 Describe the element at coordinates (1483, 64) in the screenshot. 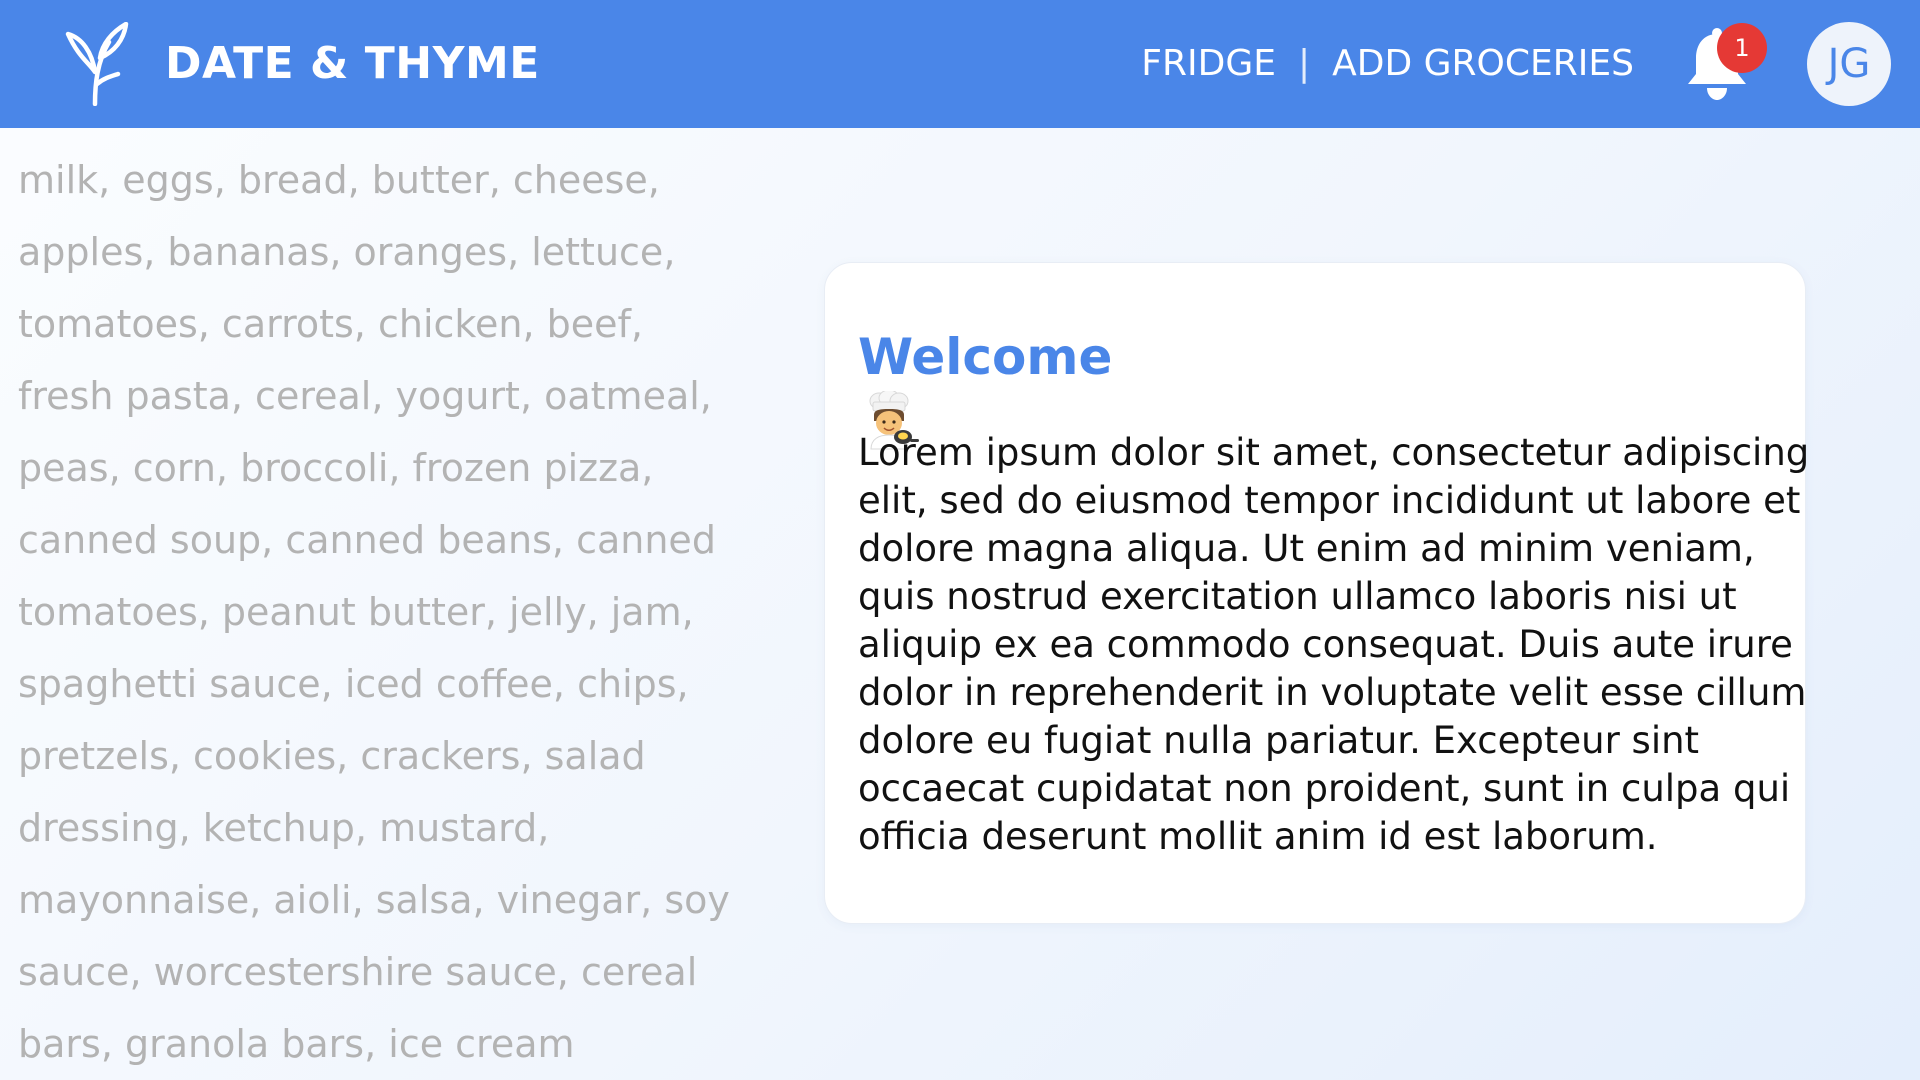

I see `nav-link-add-groceries: ADD GROCERIES` at that location.